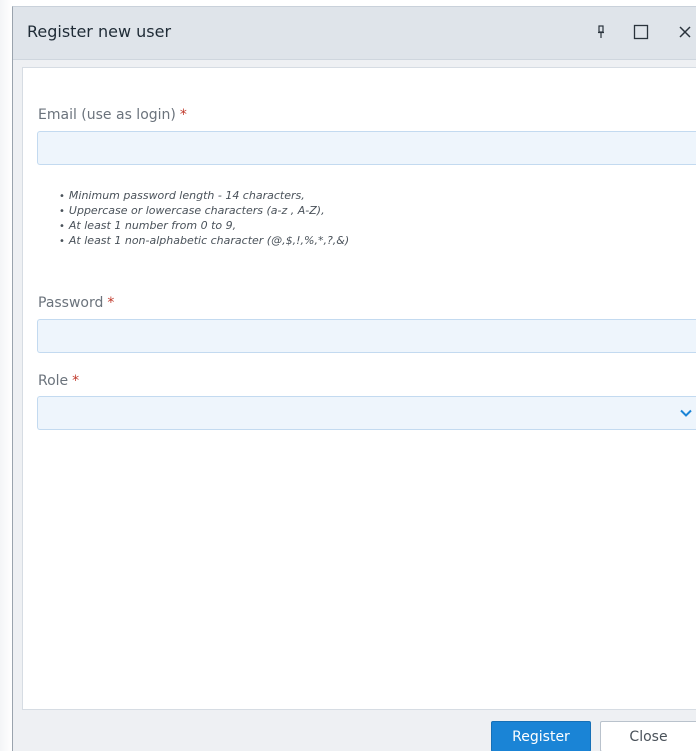 This screenshot has height=751, width=696. What do you see at coordinates (354, 730) in the screenshot?
I see `dialog-footer: Register Close` at bounding box center [354, 730].